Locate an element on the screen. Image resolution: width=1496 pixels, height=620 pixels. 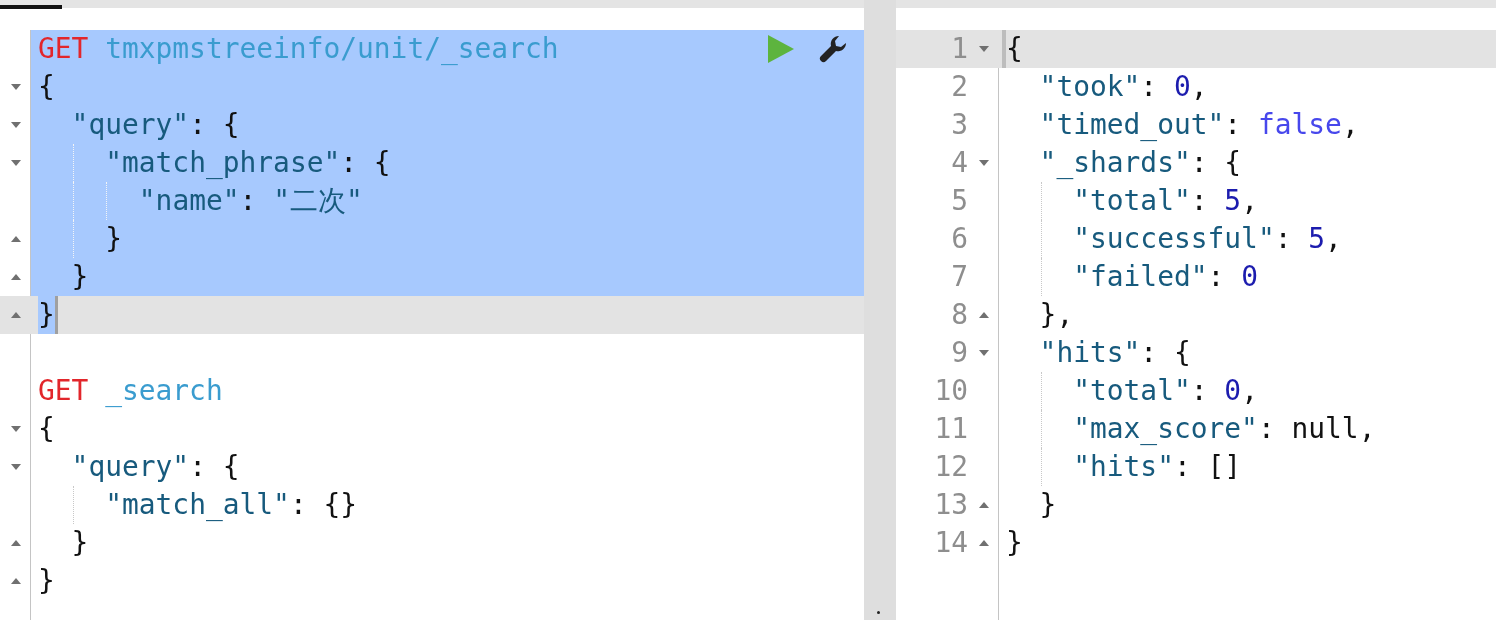
code-line: "took": 0, is located at coordinates (1123, 87).